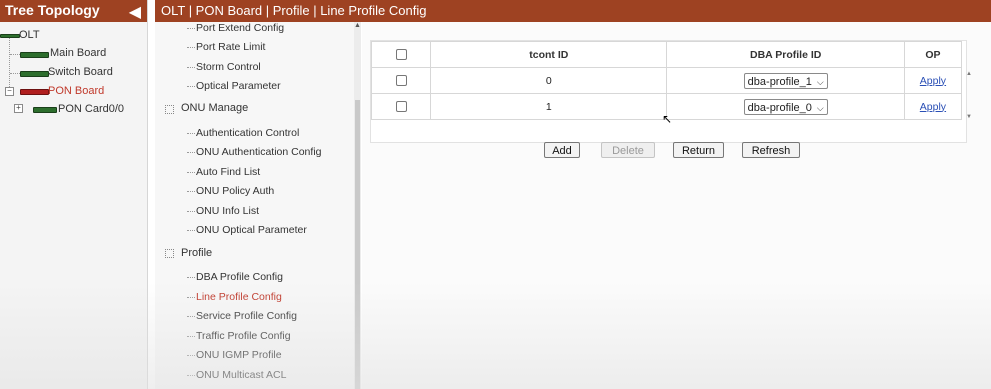 This screenshot has height=389, width=991. I want to click on menu-item-onu-policy-auth: ONU Policy Auth, so click(235, 191).